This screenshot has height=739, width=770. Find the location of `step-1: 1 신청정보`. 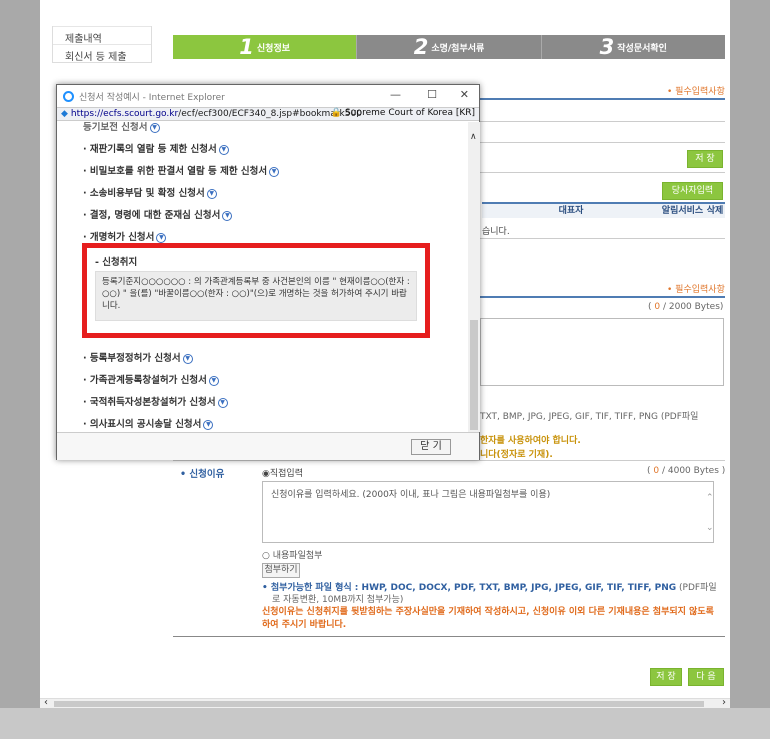

step-1: 1 신청정보 is located at coordinates (265, 47).